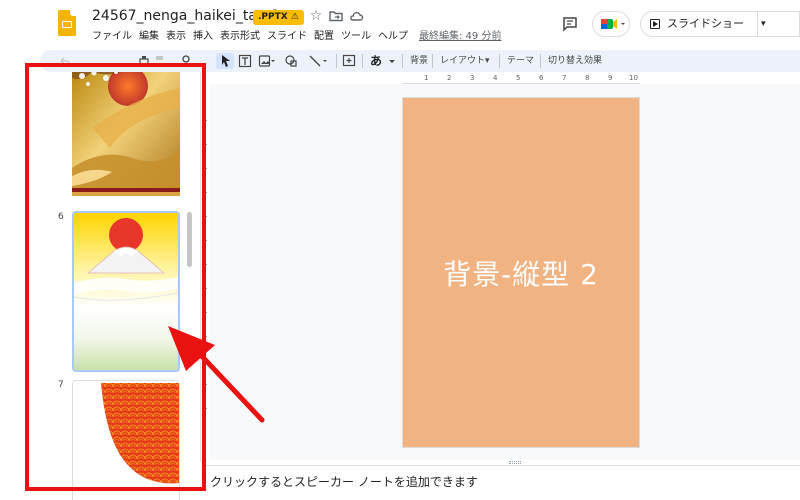 The height and width of the screenshot is (500, 800). Describe the element at coordinates (293, 61) in the screenshot. I see `shape-icon` at that location.